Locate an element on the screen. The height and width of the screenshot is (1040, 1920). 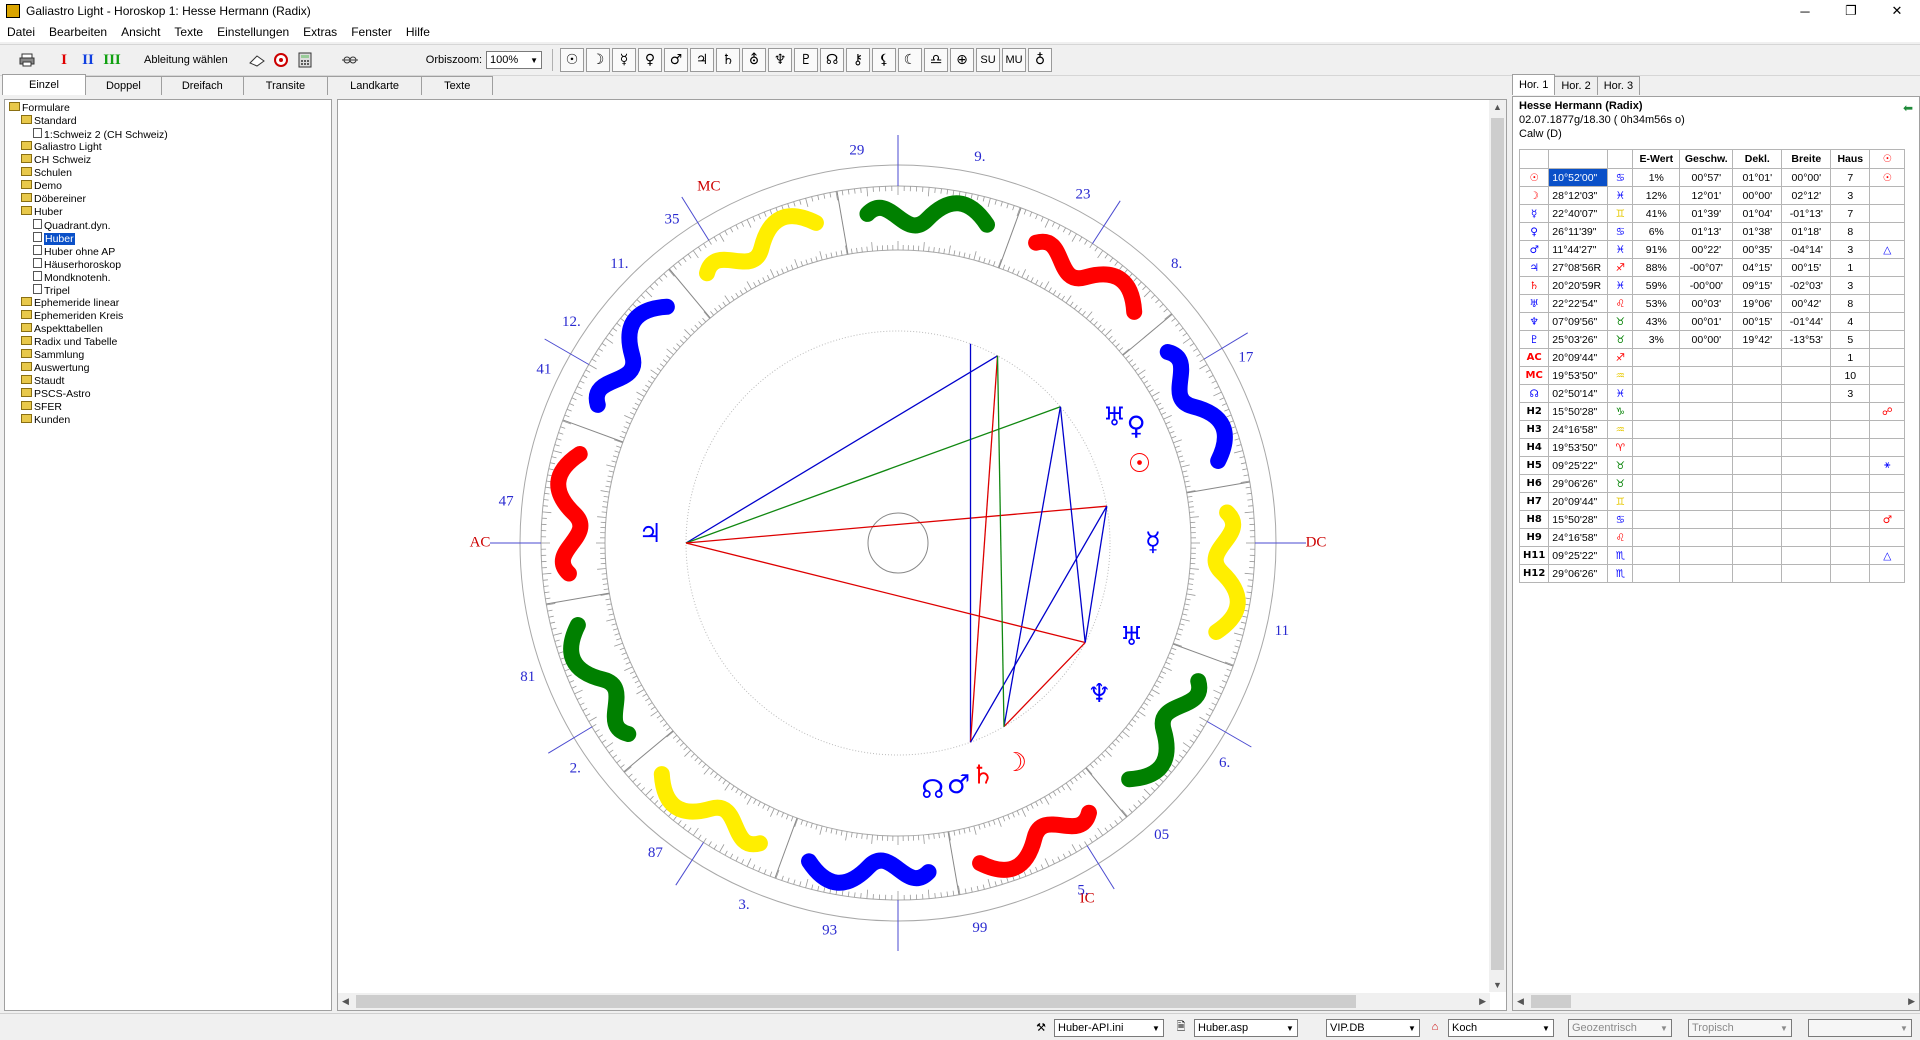
tree-folder: Sammlung is located at coordinates (168, 355).